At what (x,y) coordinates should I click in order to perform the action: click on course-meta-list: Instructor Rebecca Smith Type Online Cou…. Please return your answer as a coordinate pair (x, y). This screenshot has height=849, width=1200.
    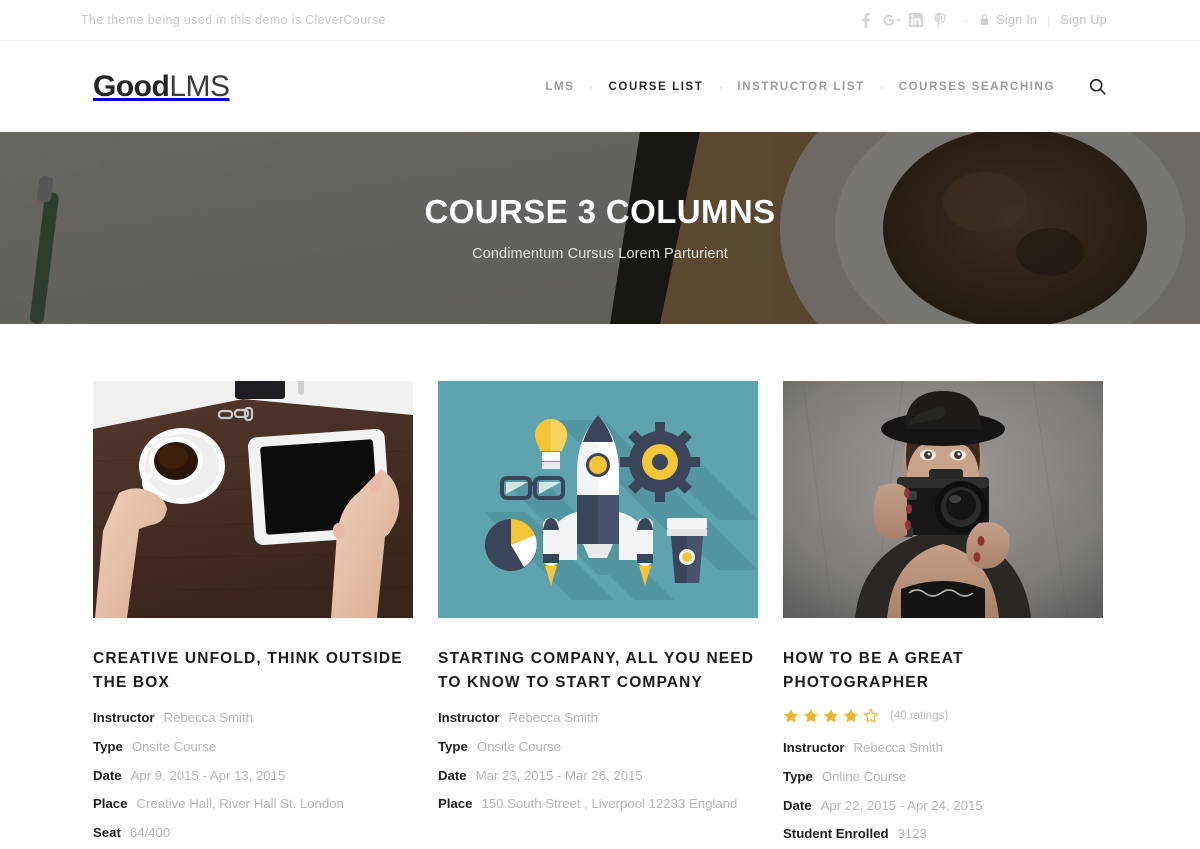
    Looking at the image, I should click on (943, 791).